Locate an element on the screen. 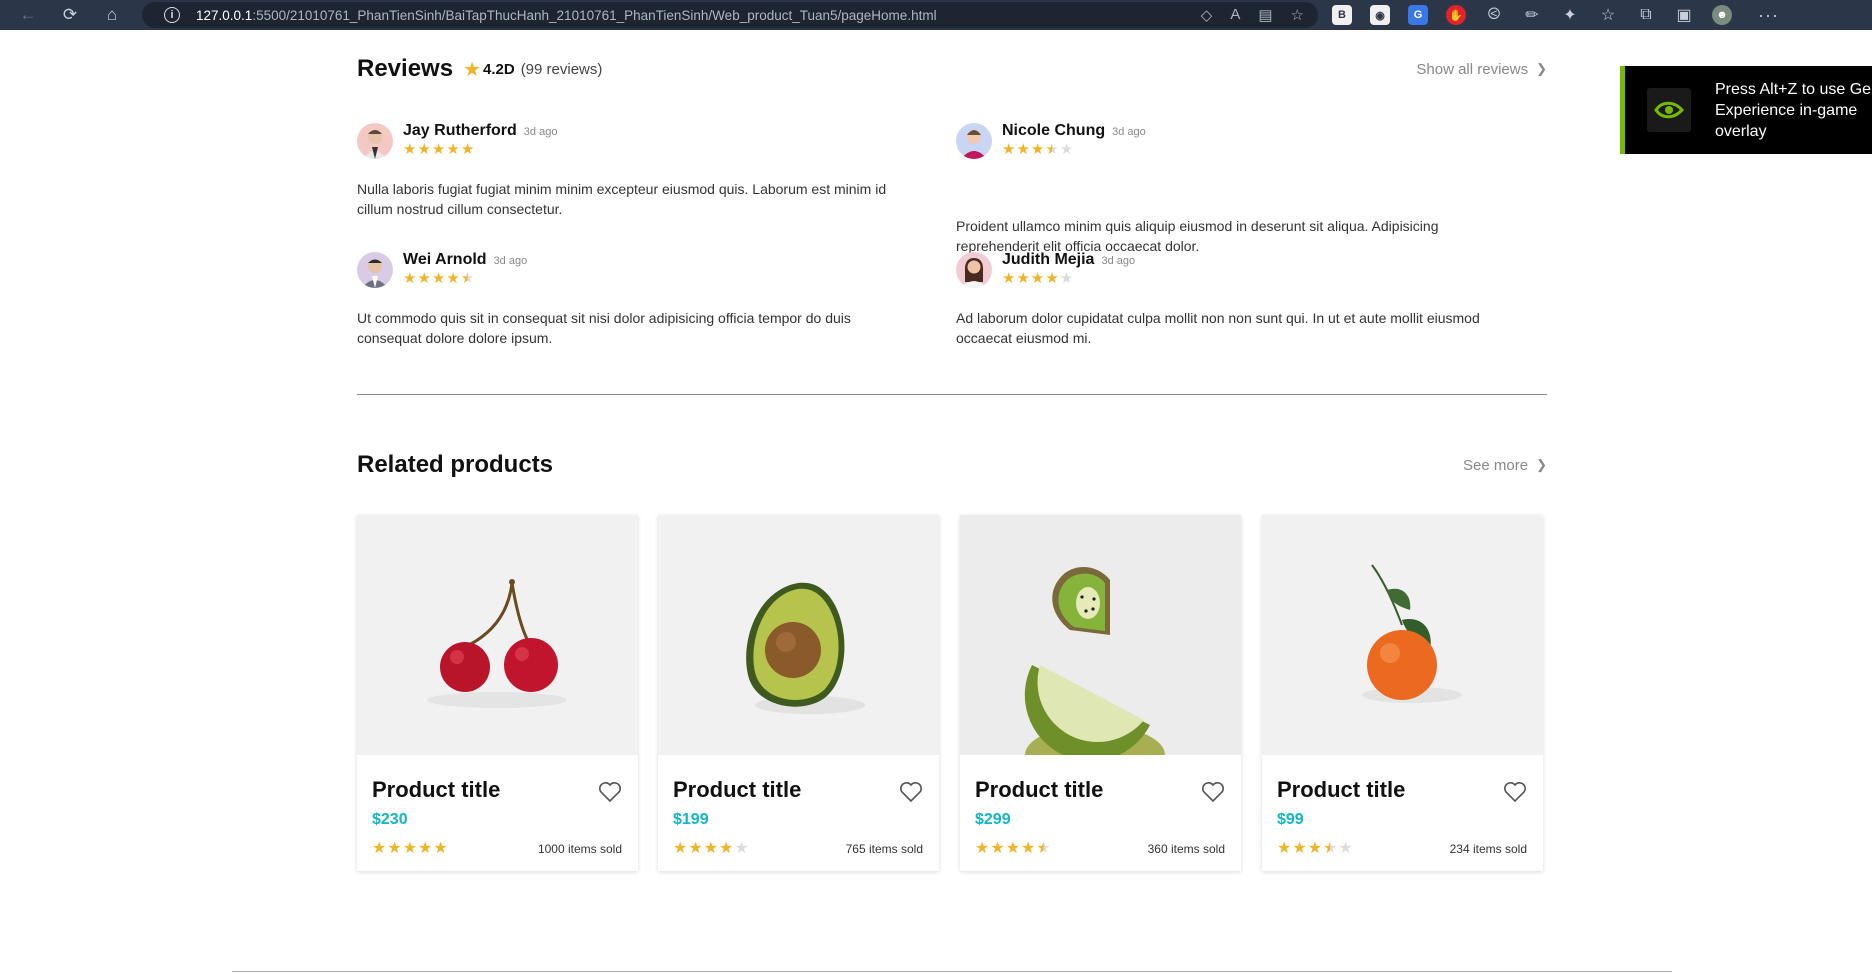  adblock-icon: ✋ is located at coordinates (1456, 15).